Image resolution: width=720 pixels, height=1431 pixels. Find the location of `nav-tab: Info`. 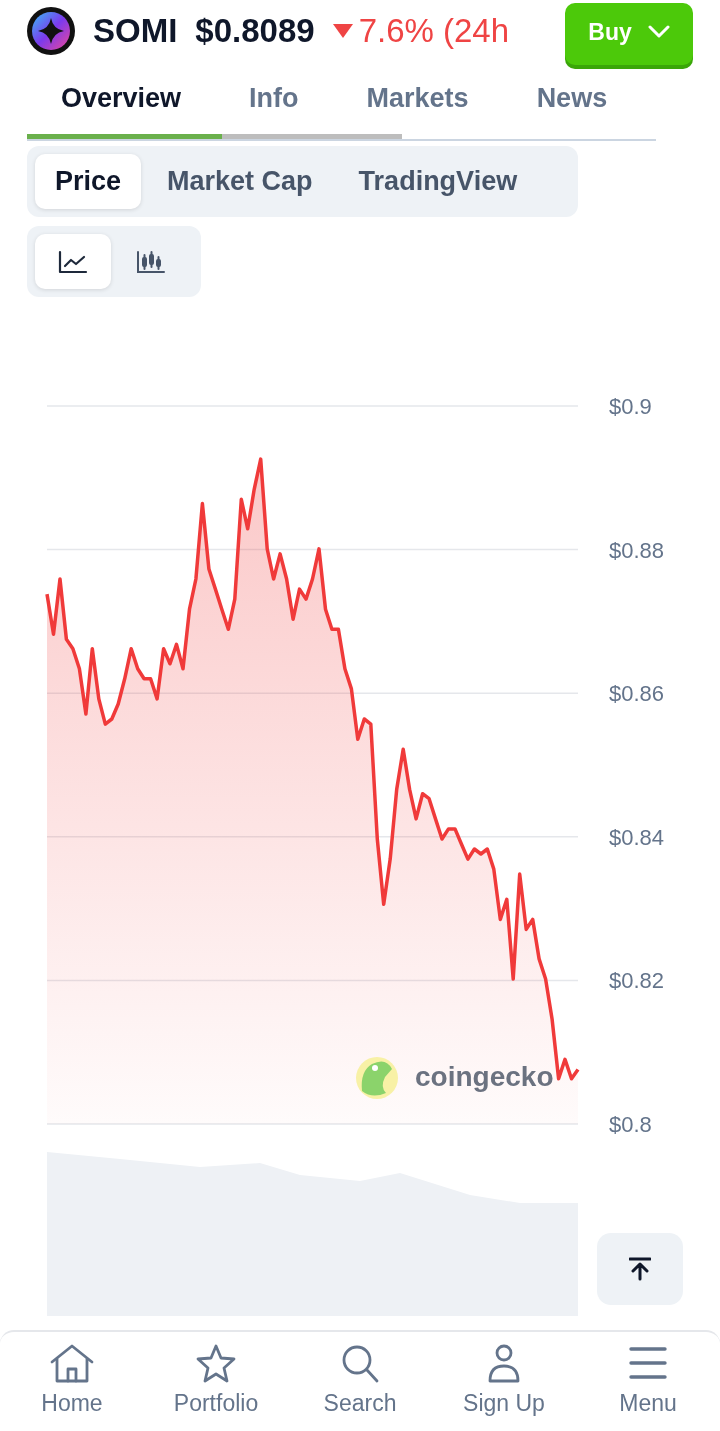

nav-tab: Info is located at coordinates (274, 98).